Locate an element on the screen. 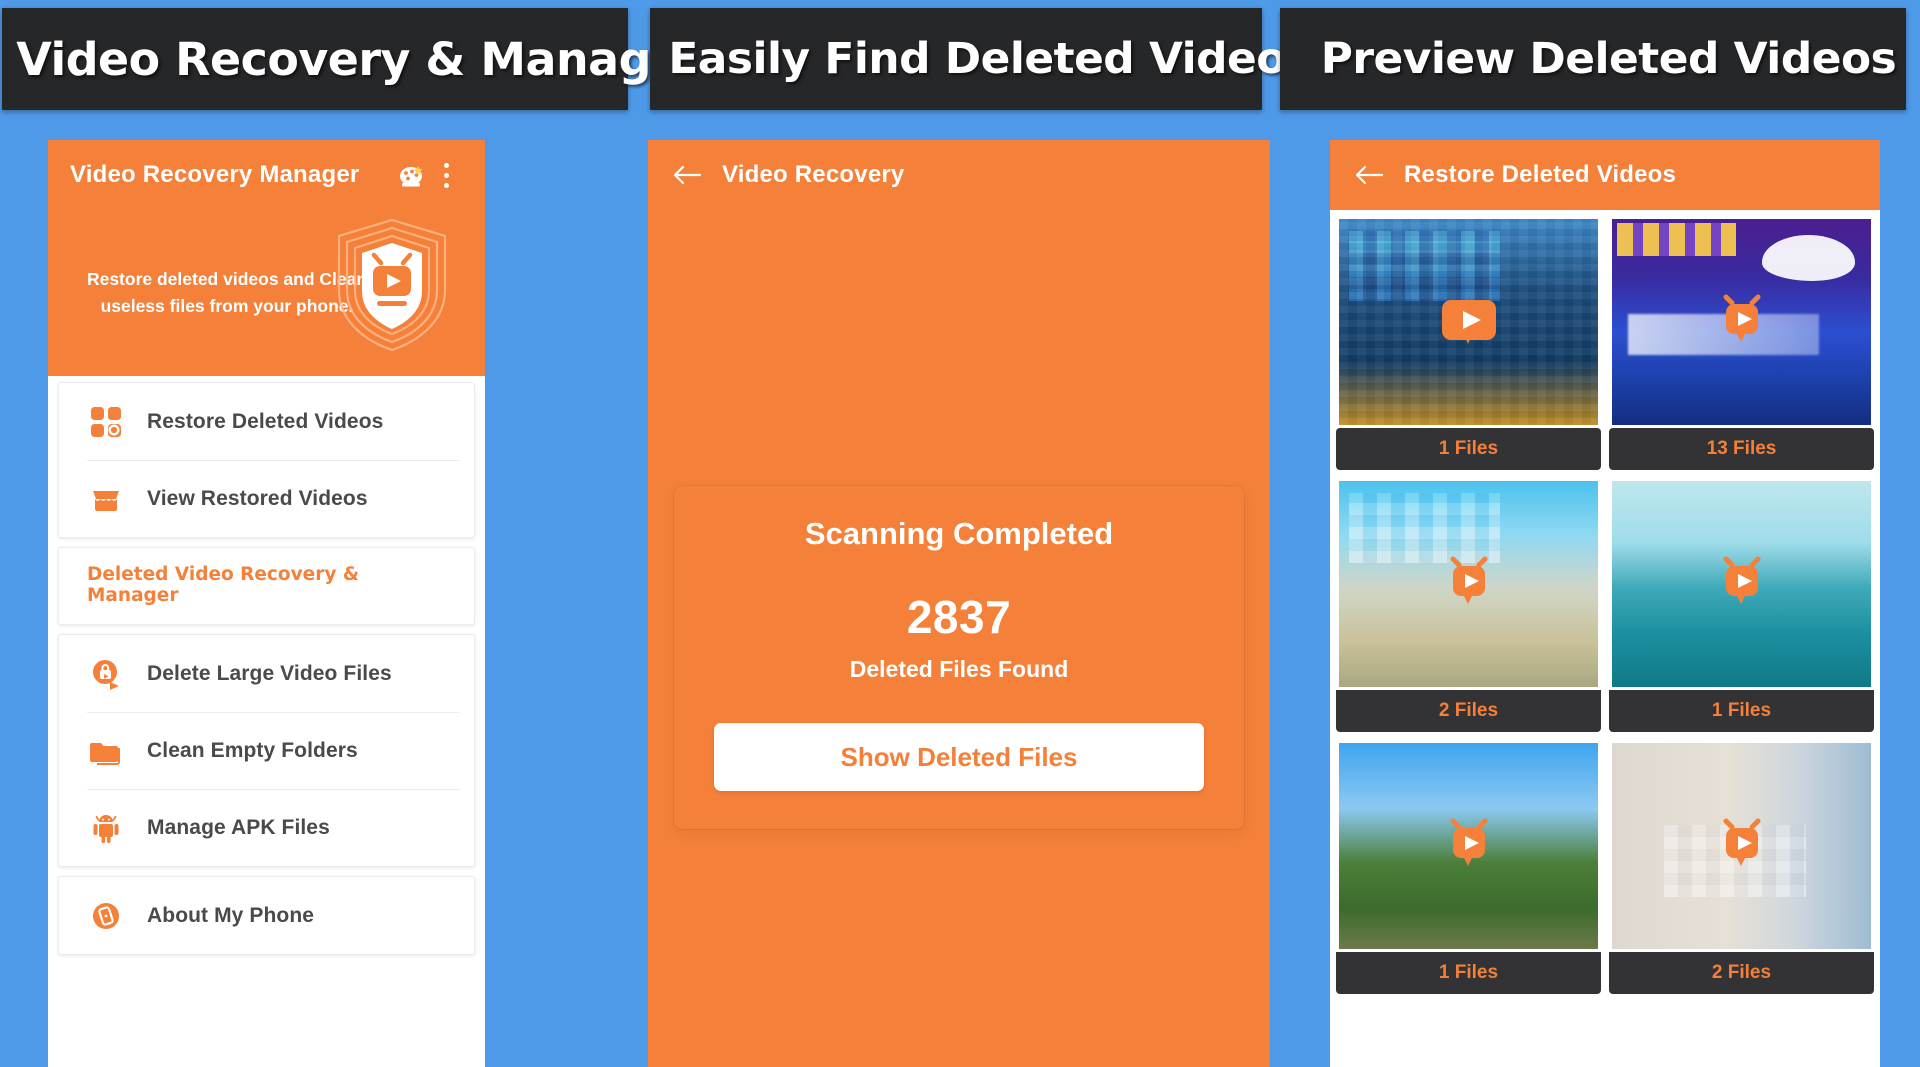  menu-section-header: Deleted Video Recovery & Manager is located at coordinates (266, 586).